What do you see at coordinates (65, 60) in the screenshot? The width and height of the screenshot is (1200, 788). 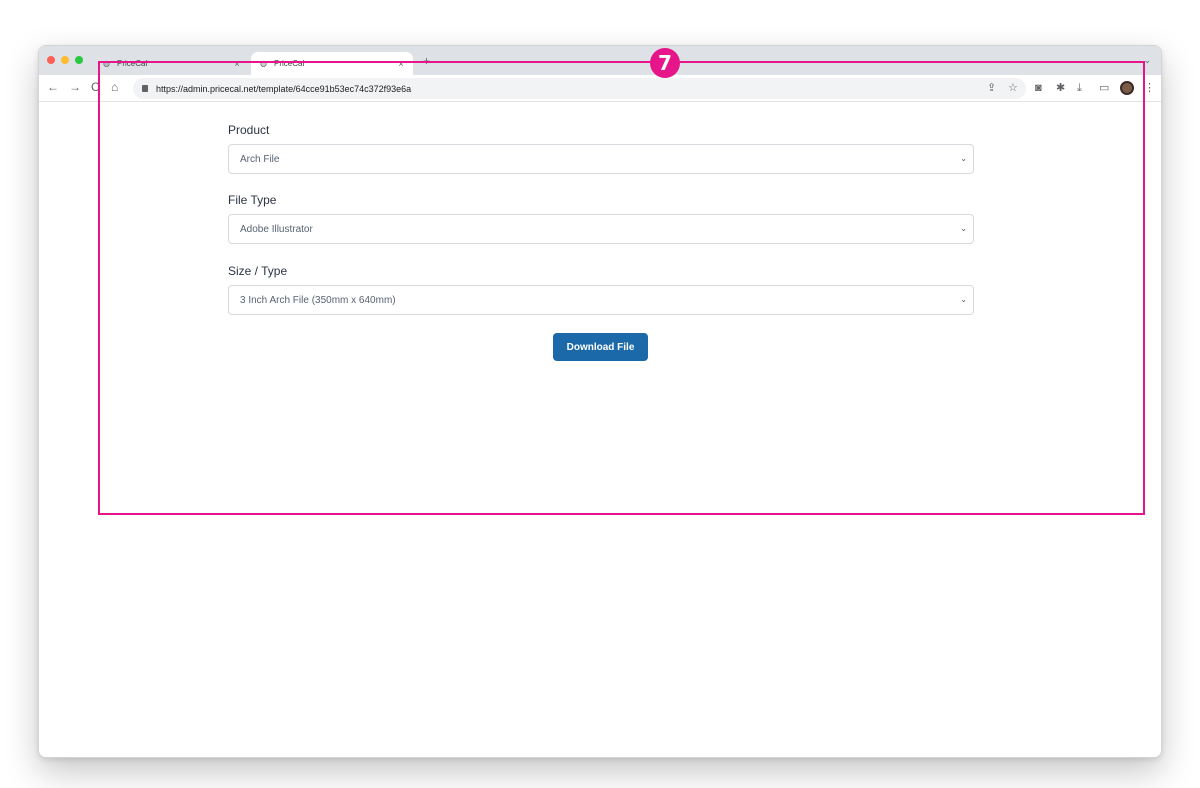 I see `minimize-window-button` at bounding box center [65, 60].